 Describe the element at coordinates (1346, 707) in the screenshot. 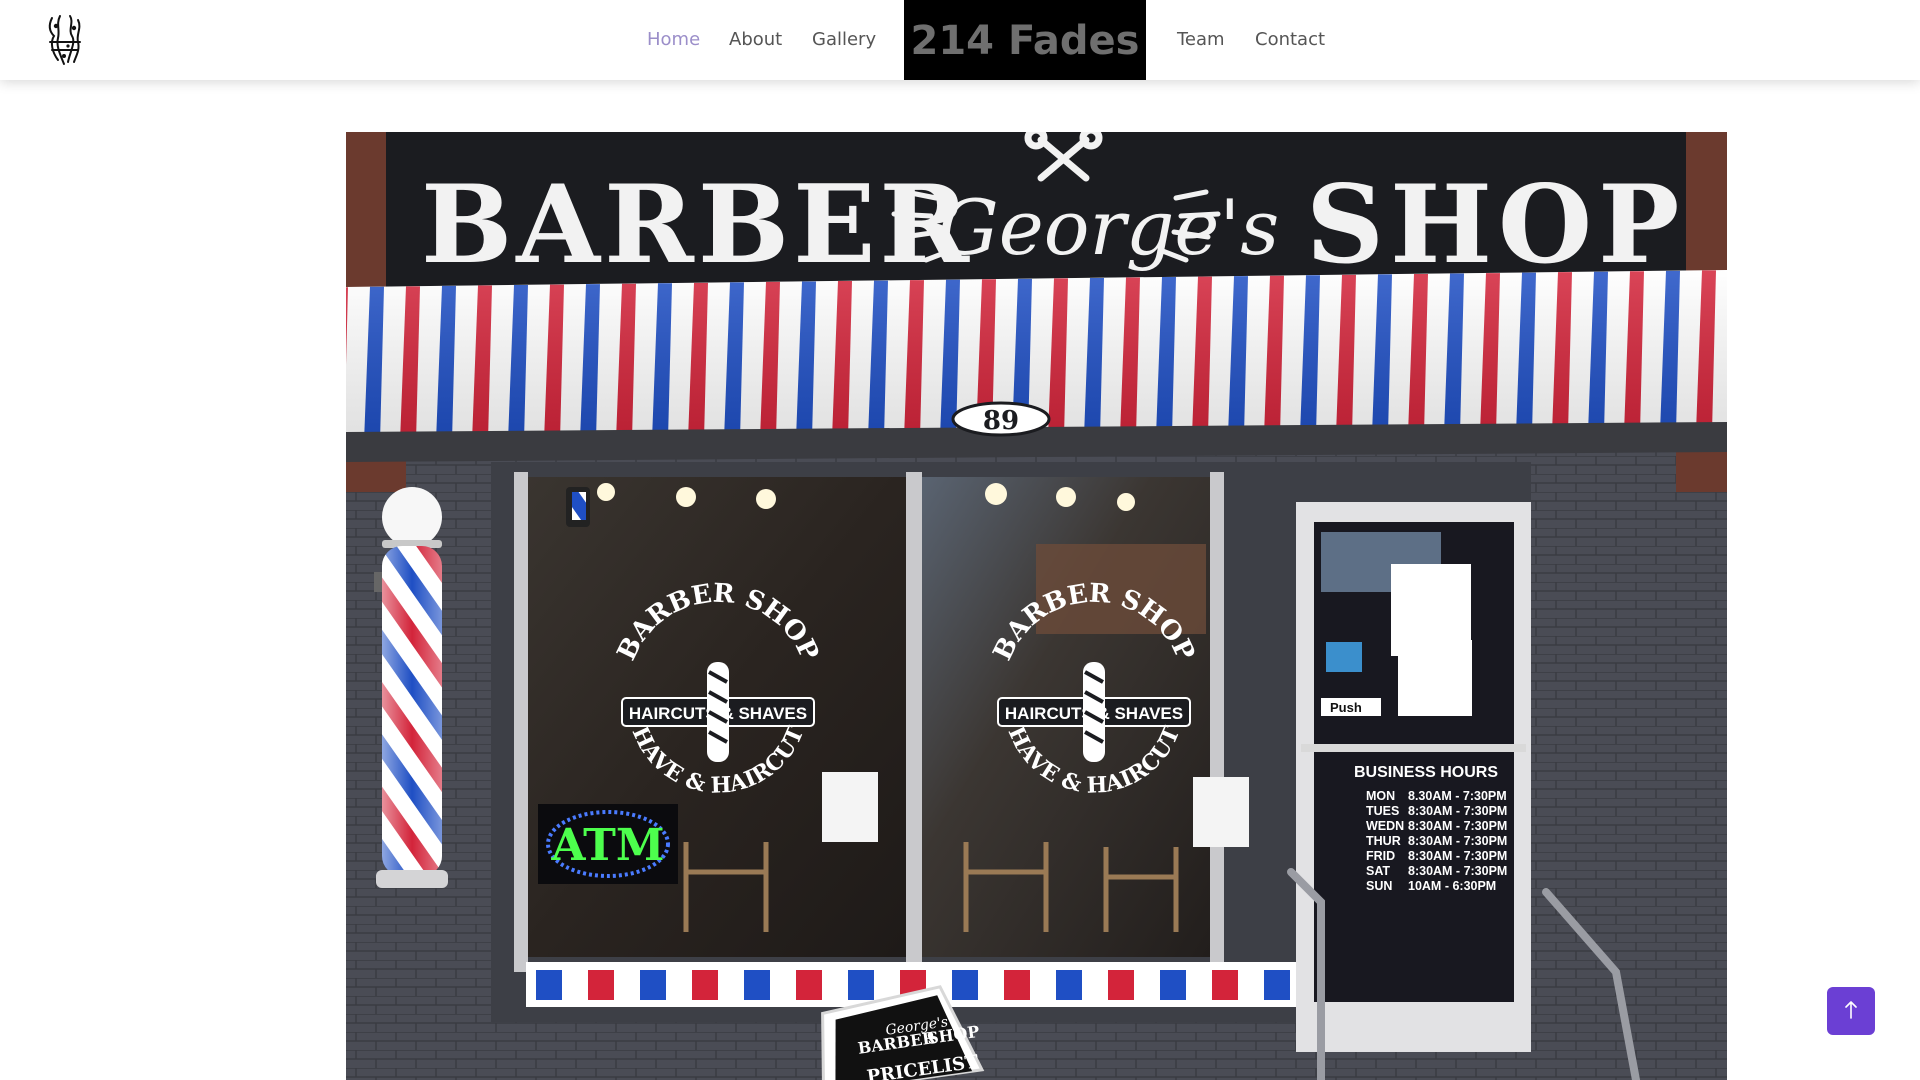

I see `svg-text: Push` at that location.